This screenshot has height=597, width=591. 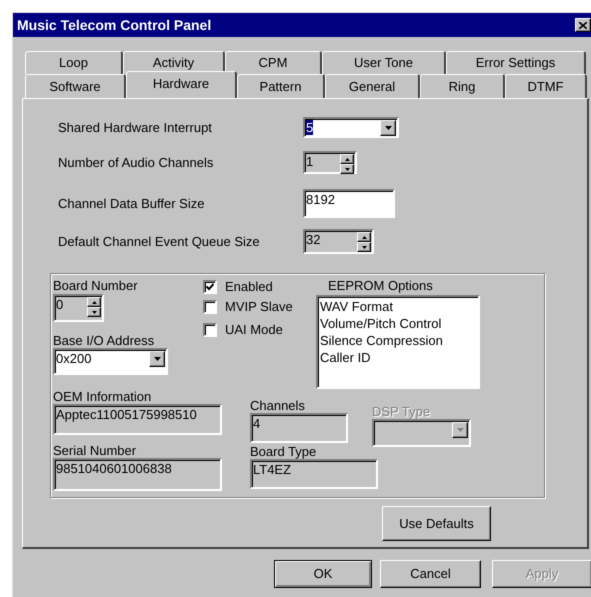 What do you see at coordinates (94, 450) in the screenshot?
I see `field-label: Serial Number` at bounding box center [94, 450].